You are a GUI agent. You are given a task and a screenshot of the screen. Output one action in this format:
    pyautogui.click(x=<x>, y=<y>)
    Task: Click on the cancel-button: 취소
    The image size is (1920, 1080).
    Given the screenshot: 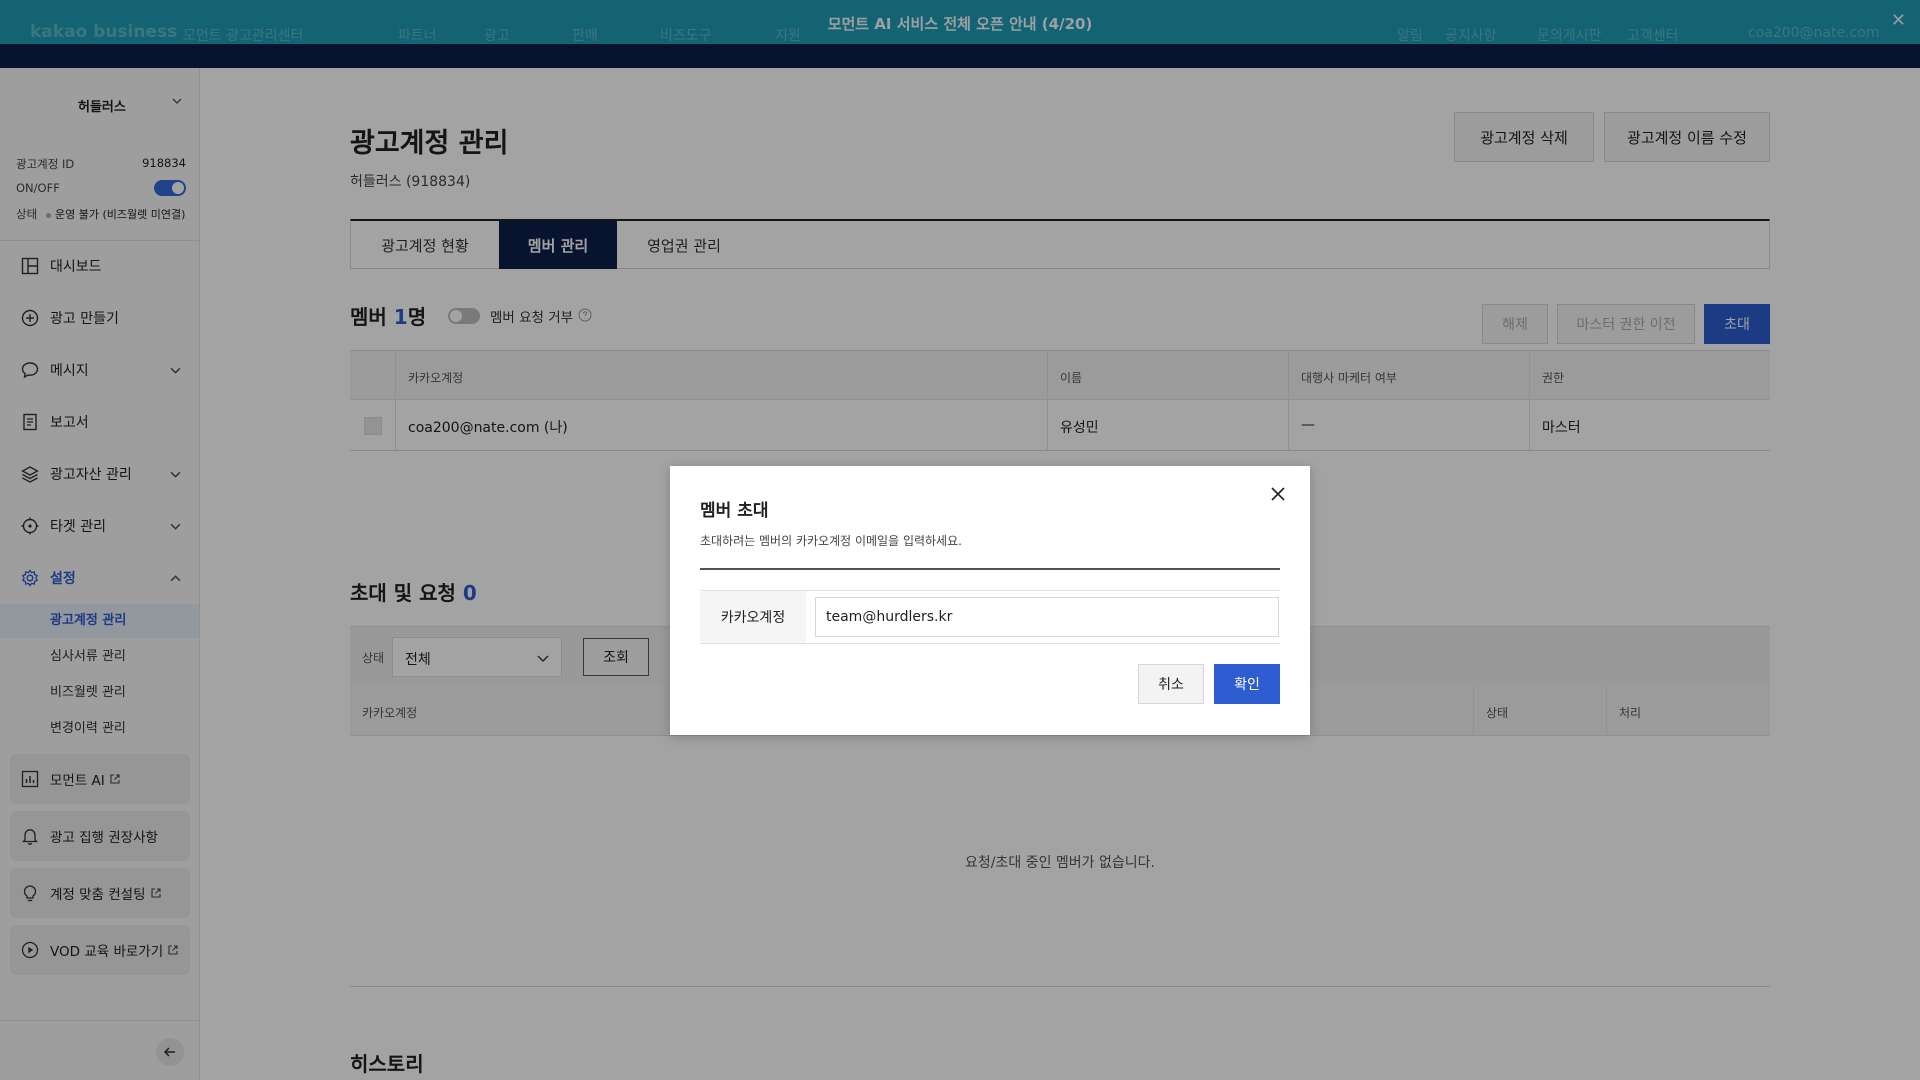 What is the action you would take?
    pyautogui.click(x=1171, y=684)
    